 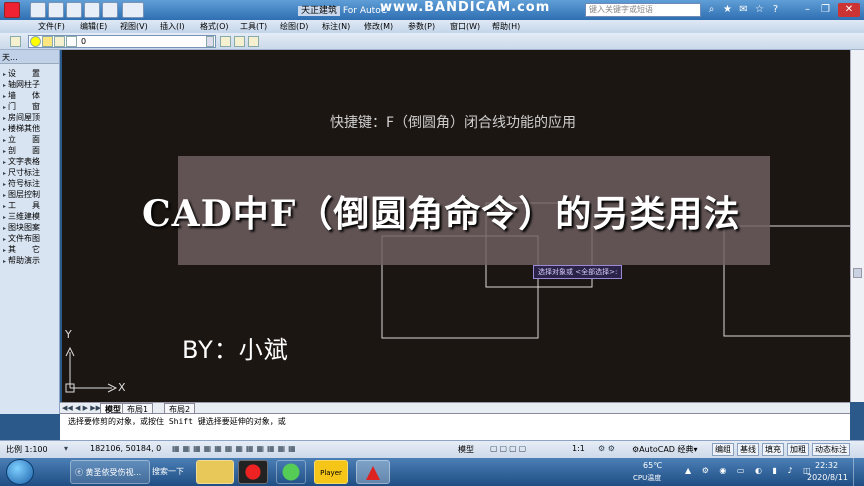 What do you see at coordinates (253, 472) in the screenshot?
I see `record-icon` at bounding box center [253, 472].